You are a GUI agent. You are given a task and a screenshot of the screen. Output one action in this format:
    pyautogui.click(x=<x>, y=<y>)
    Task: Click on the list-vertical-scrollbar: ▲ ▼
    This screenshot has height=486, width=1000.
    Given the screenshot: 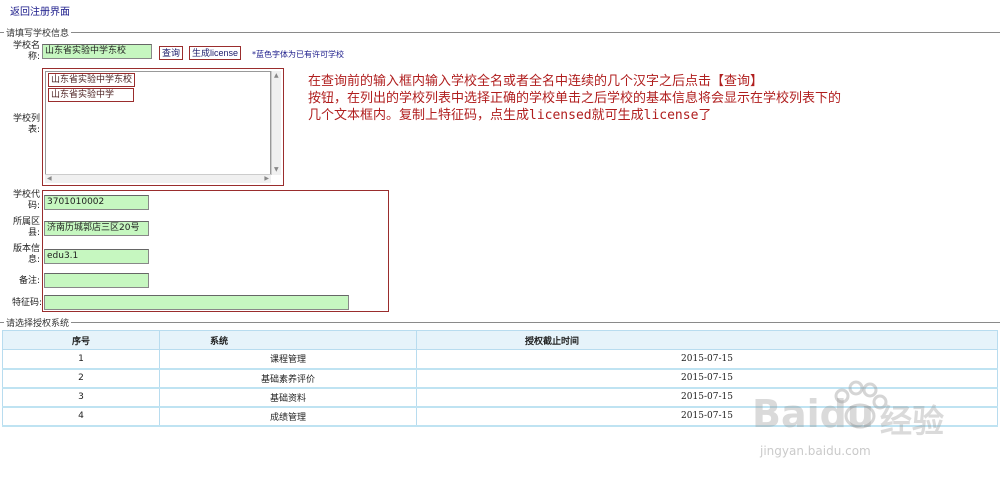 What is the action you would take?
    pyautogui.click(x=276, y=123)
    